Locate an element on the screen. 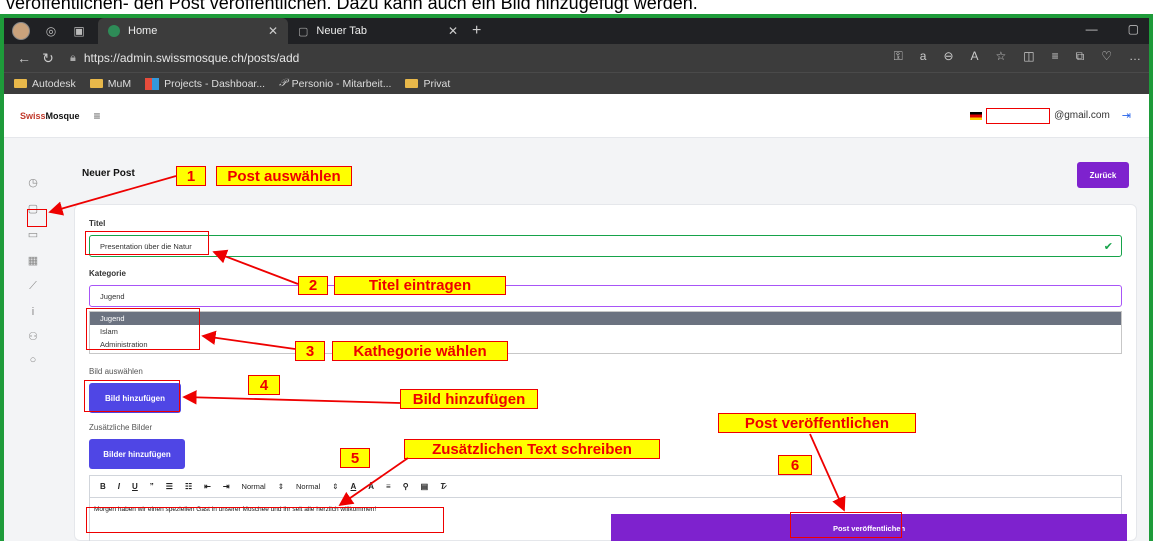 Image resolution: width=1153 pixels, height=541 pixels. chat-post-icon: ▭ is located at coordinates (33, 234).